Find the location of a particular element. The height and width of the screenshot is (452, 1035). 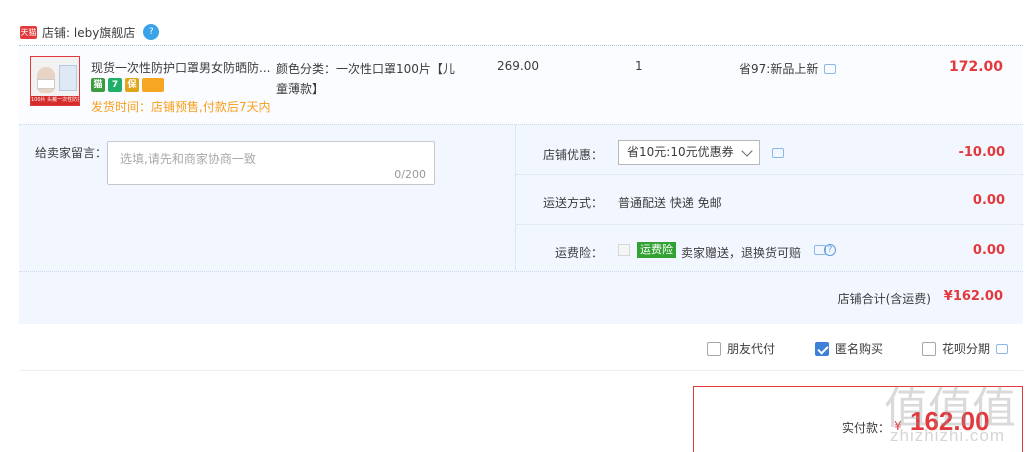

insurance-row: 运费险： 运费险 卖家赠送，退换货可赔 ? 0.00 is located at coordinates (770, 248).